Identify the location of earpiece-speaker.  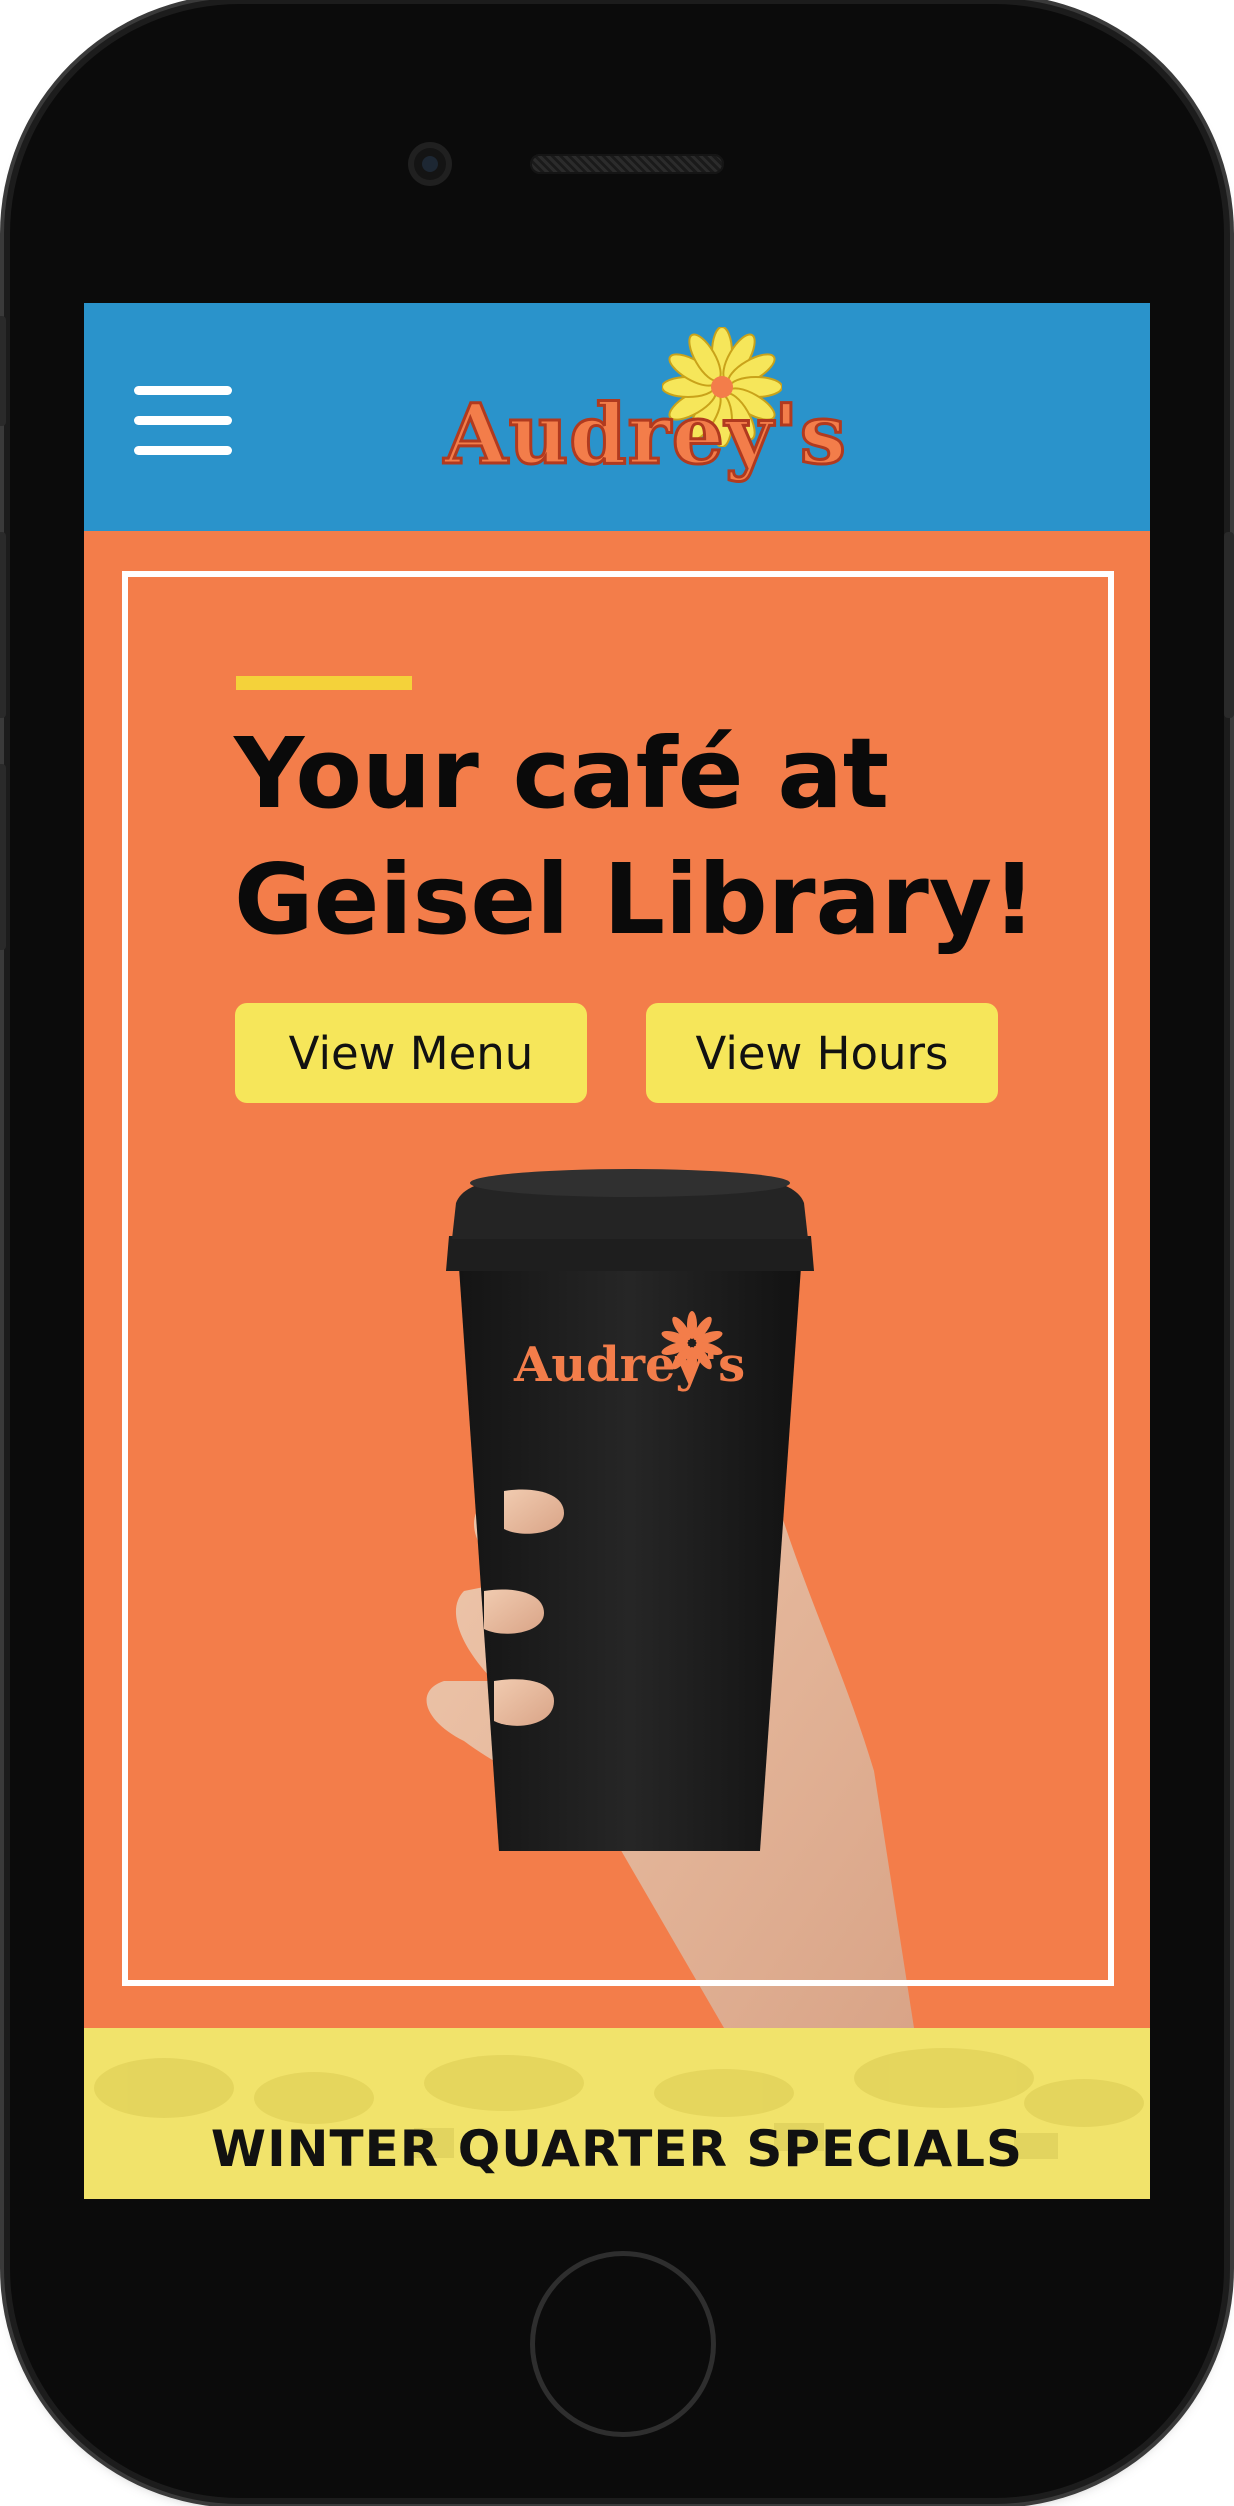
(627, 164).